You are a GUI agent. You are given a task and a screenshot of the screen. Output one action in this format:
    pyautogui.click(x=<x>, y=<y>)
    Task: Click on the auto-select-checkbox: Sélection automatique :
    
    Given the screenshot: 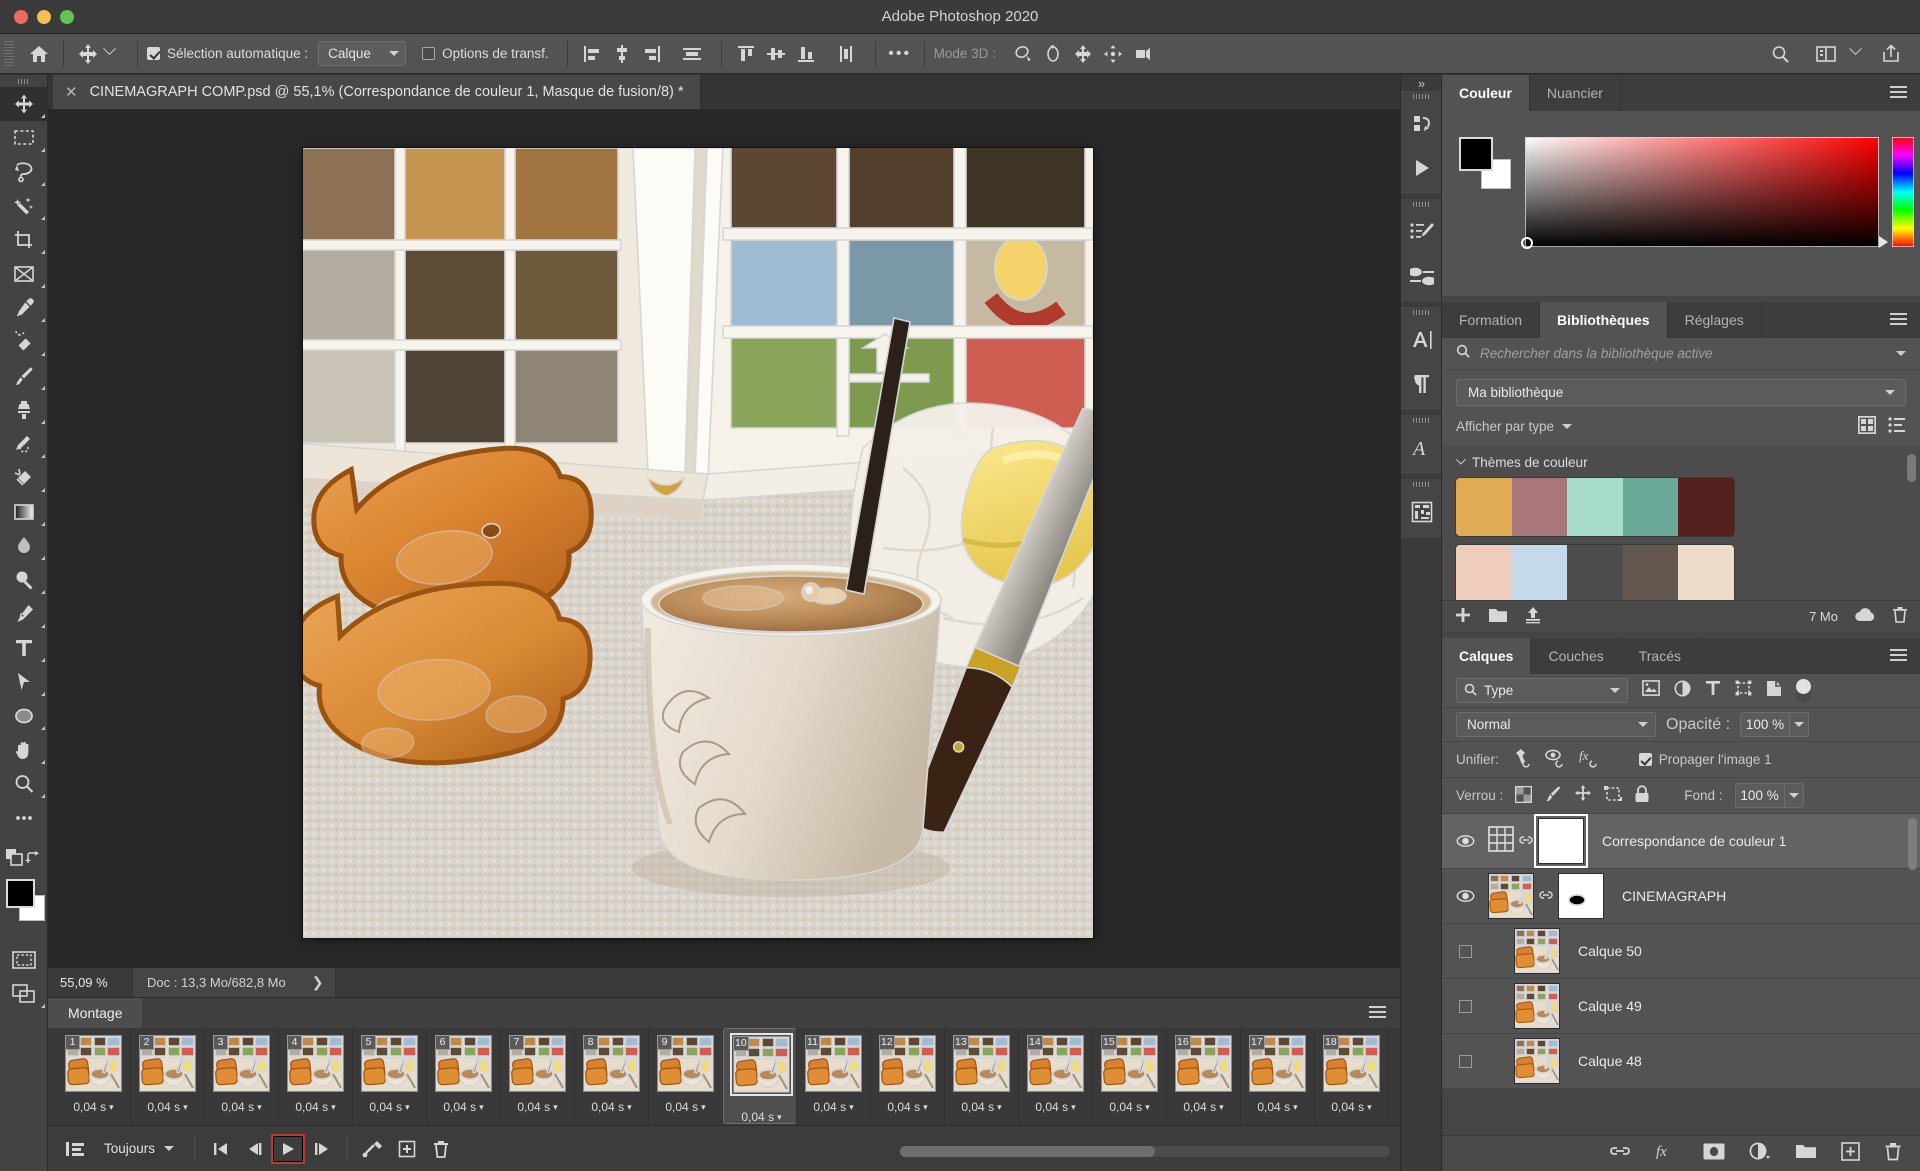 What is the action you would take?
    pyautogui.click(x=227, y=53)
    